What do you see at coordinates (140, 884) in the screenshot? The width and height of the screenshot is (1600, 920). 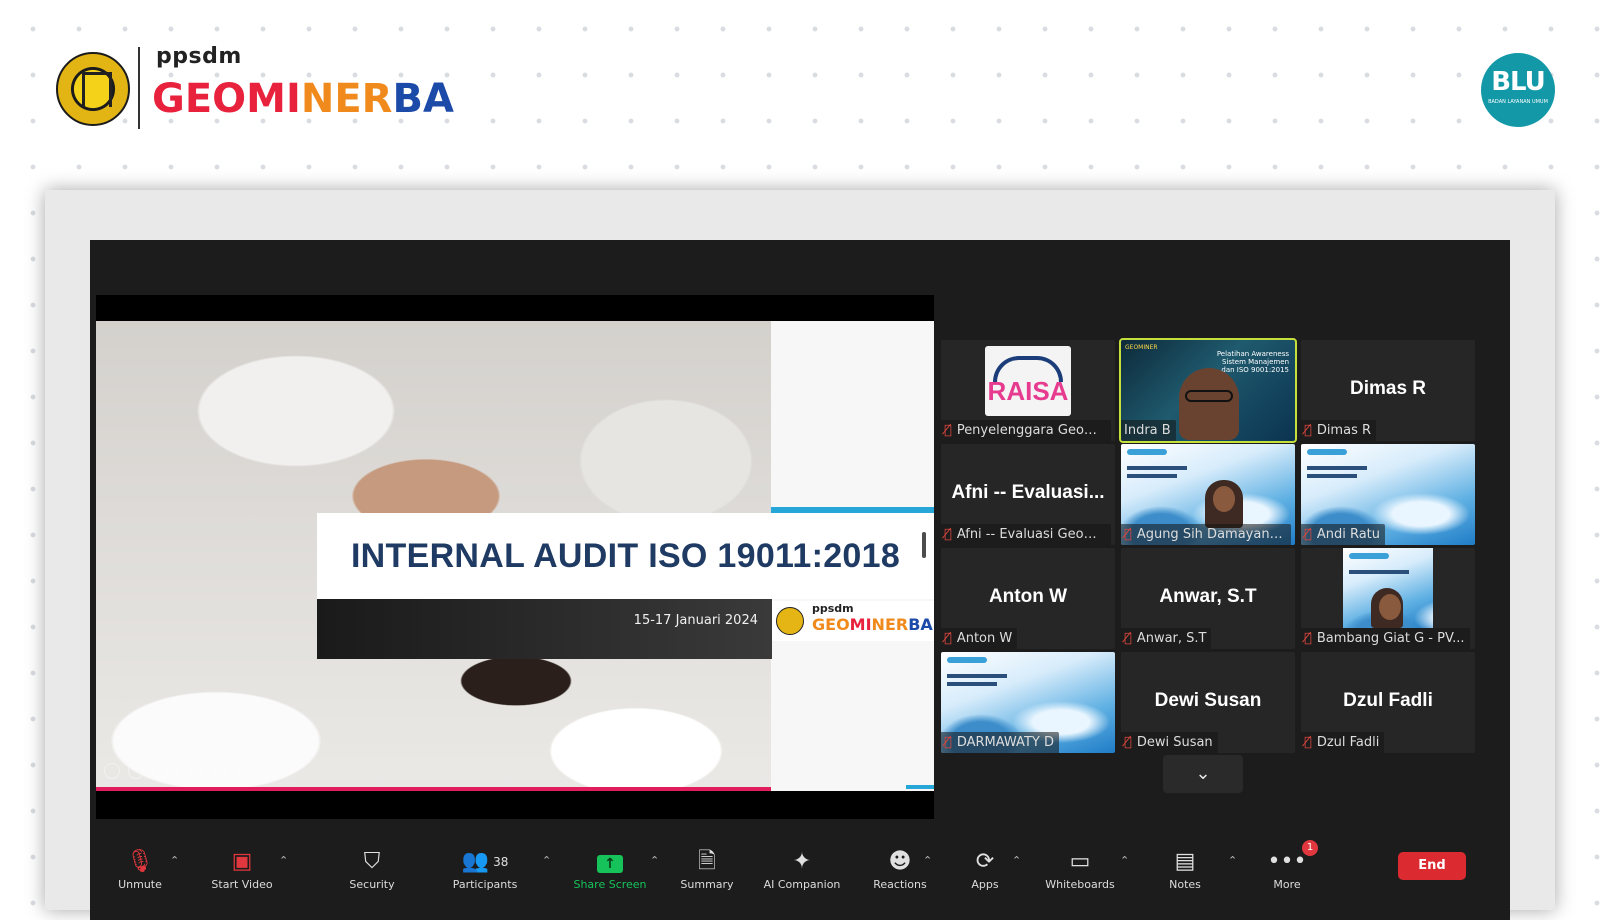 I see `toolbar-label: Unmute` at bounding box center [140, 884].